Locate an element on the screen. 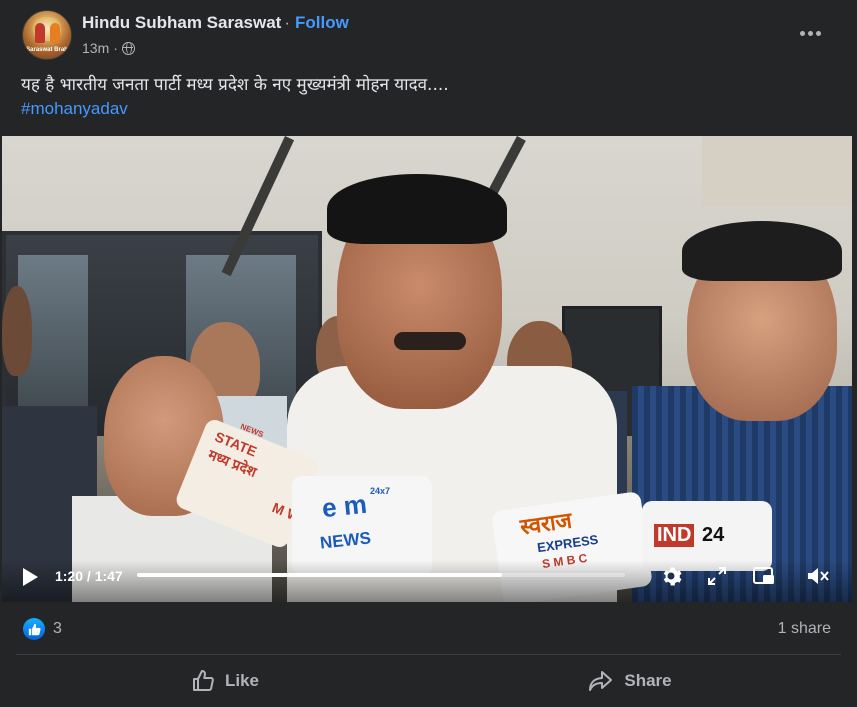 This screenshot has width=857, height=707. author-row: Hindu Subham Saraswat · Follow is located at coordinates (215, 23).